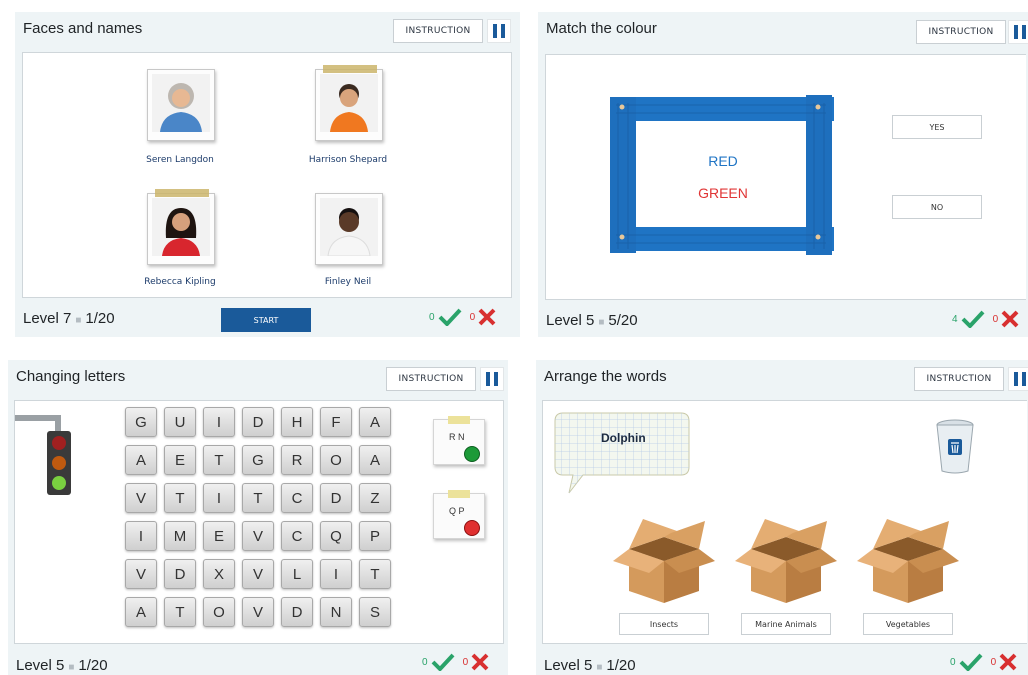 The width and height of the screenshot is (1028, 675). Describe the element at coordinates (375, 498) in the screenshot. I see `letter-tile: Z` at that location.